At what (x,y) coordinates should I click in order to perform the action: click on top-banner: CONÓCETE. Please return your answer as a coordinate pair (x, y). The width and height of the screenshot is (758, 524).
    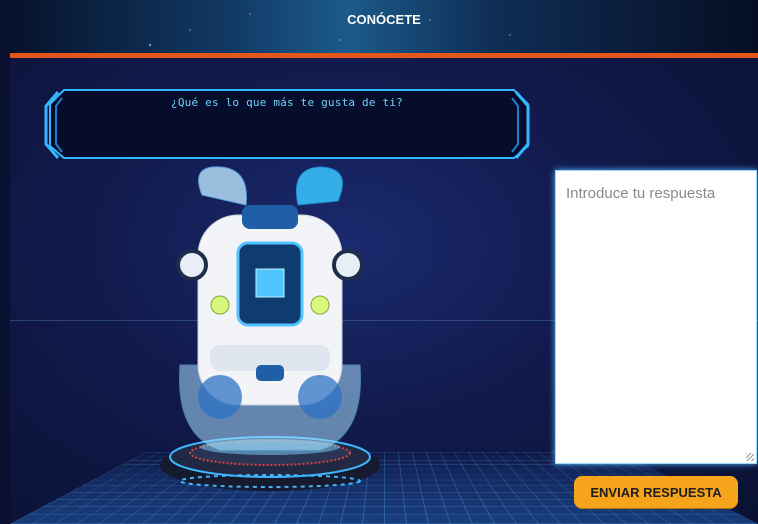
    Looking at the image, I should click on (384, 26).